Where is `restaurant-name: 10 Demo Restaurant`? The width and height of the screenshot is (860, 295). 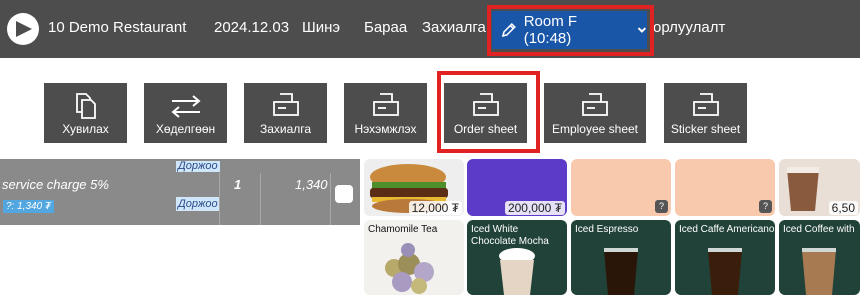
restaurant-name: 10 Demo Restaurant is located at coordinates (117, 27).